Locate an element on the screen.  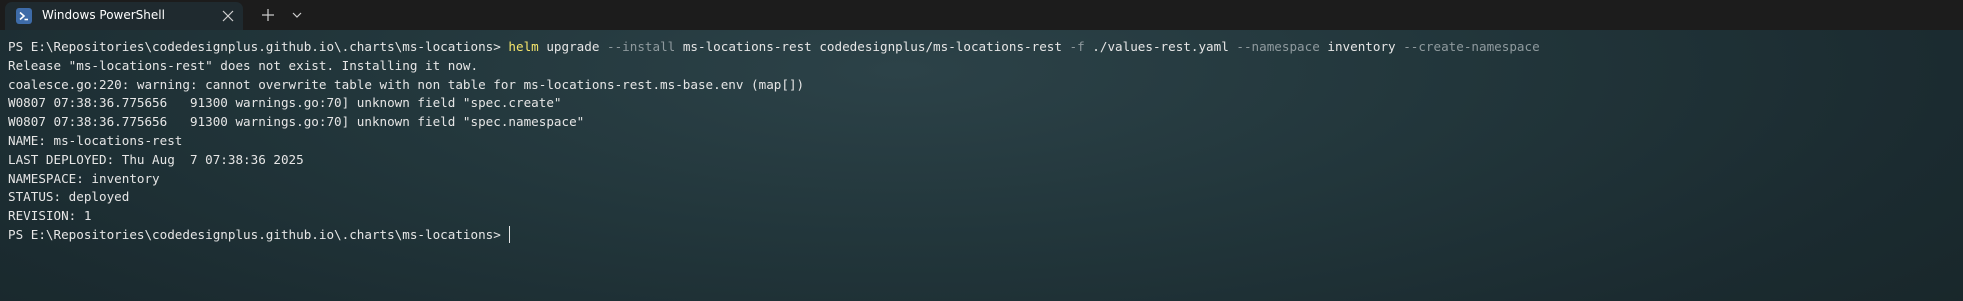
command-arg: ./values-rest.yaml is located at coordinates (1160, 46).